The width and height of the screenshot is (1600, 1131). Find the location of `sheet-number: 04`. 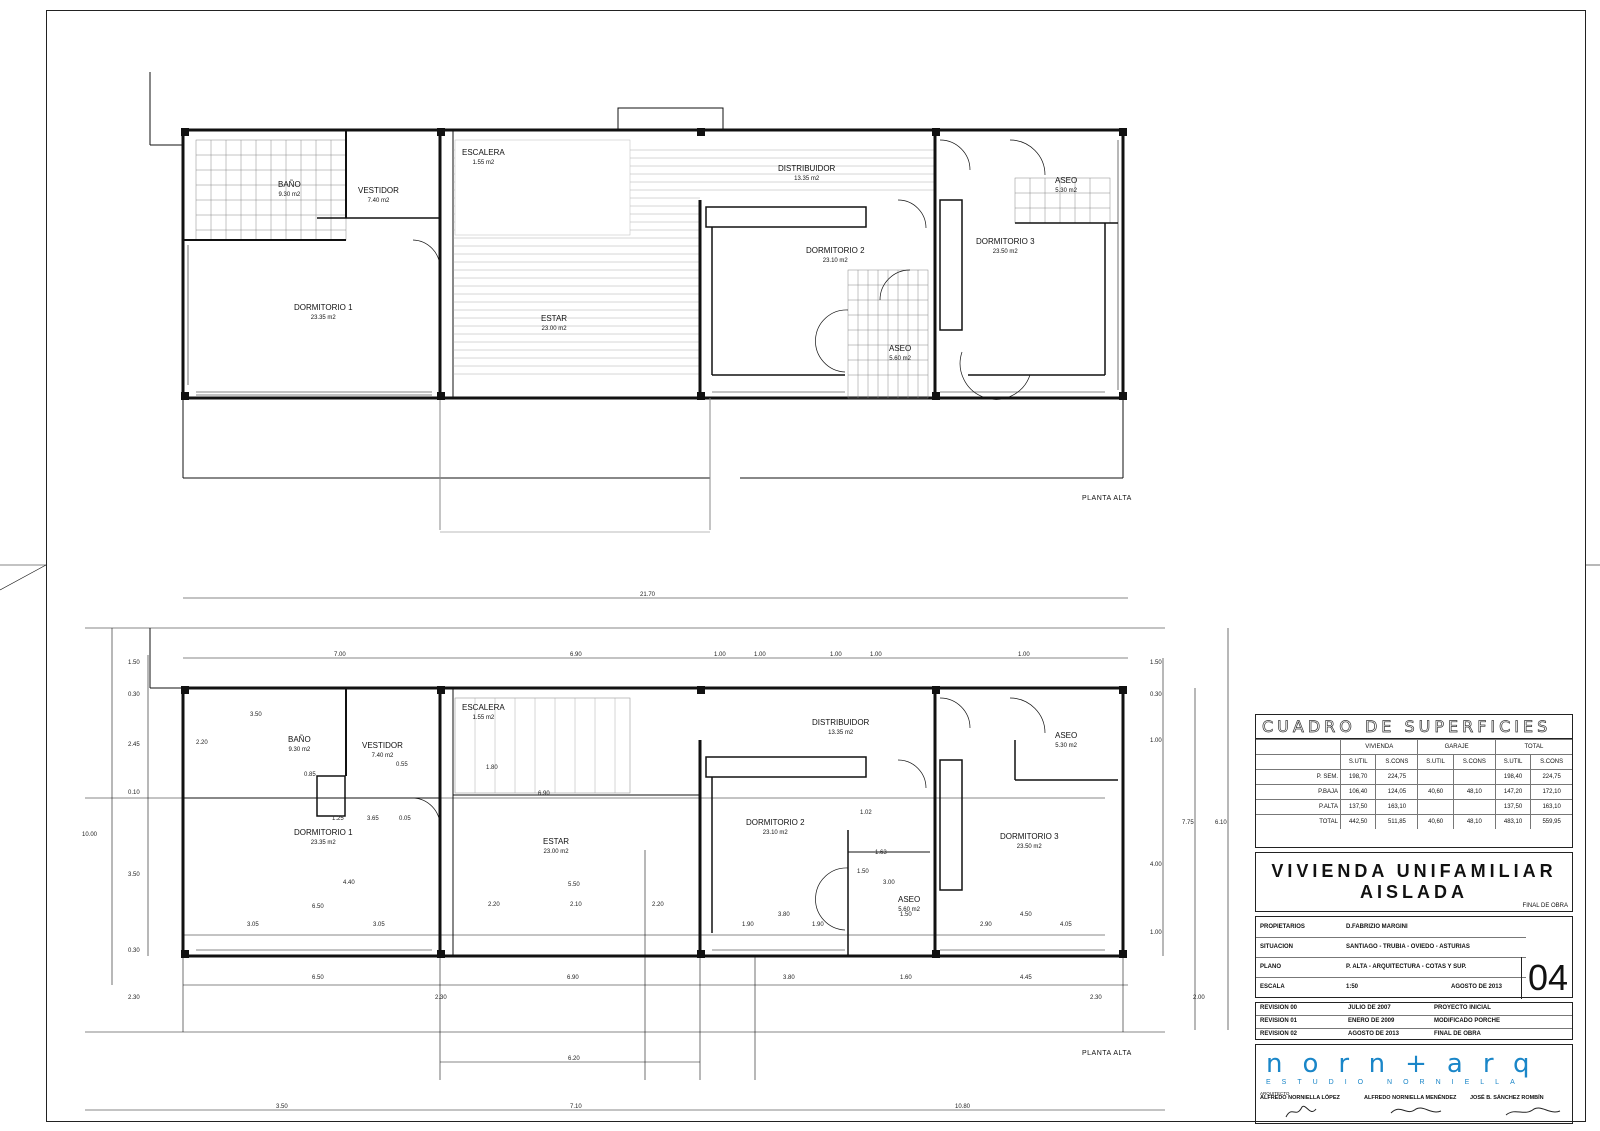

sheet-number: 04 is located at coordinates (1544, 978).